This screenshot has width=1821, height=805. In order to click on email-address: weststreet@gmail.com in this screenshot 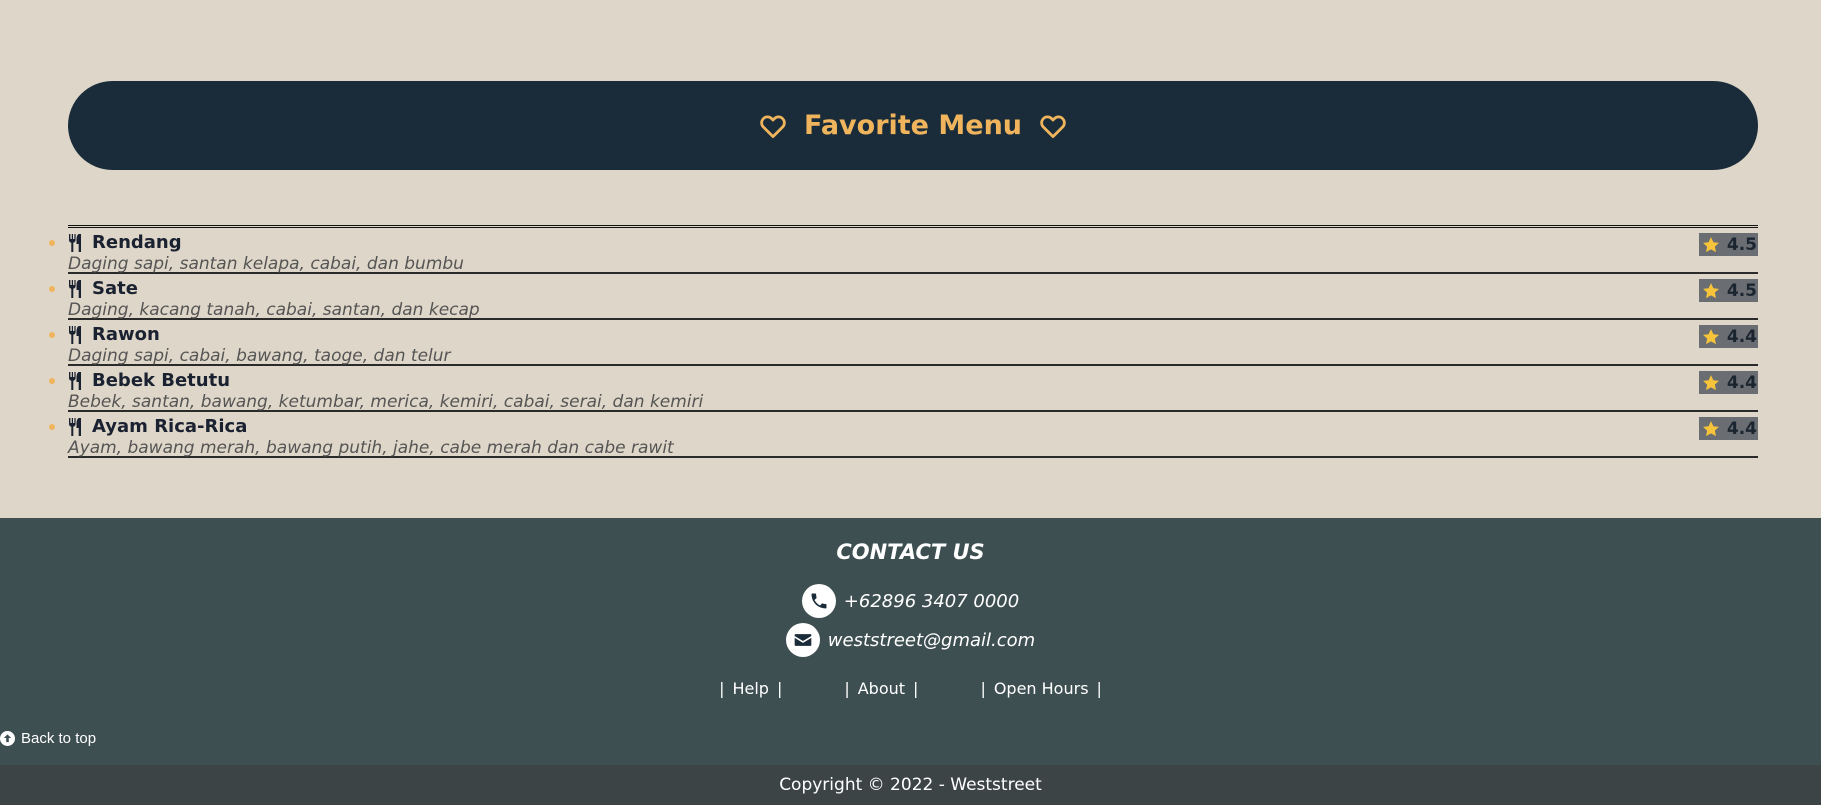, I will do `click(931, 640)`.